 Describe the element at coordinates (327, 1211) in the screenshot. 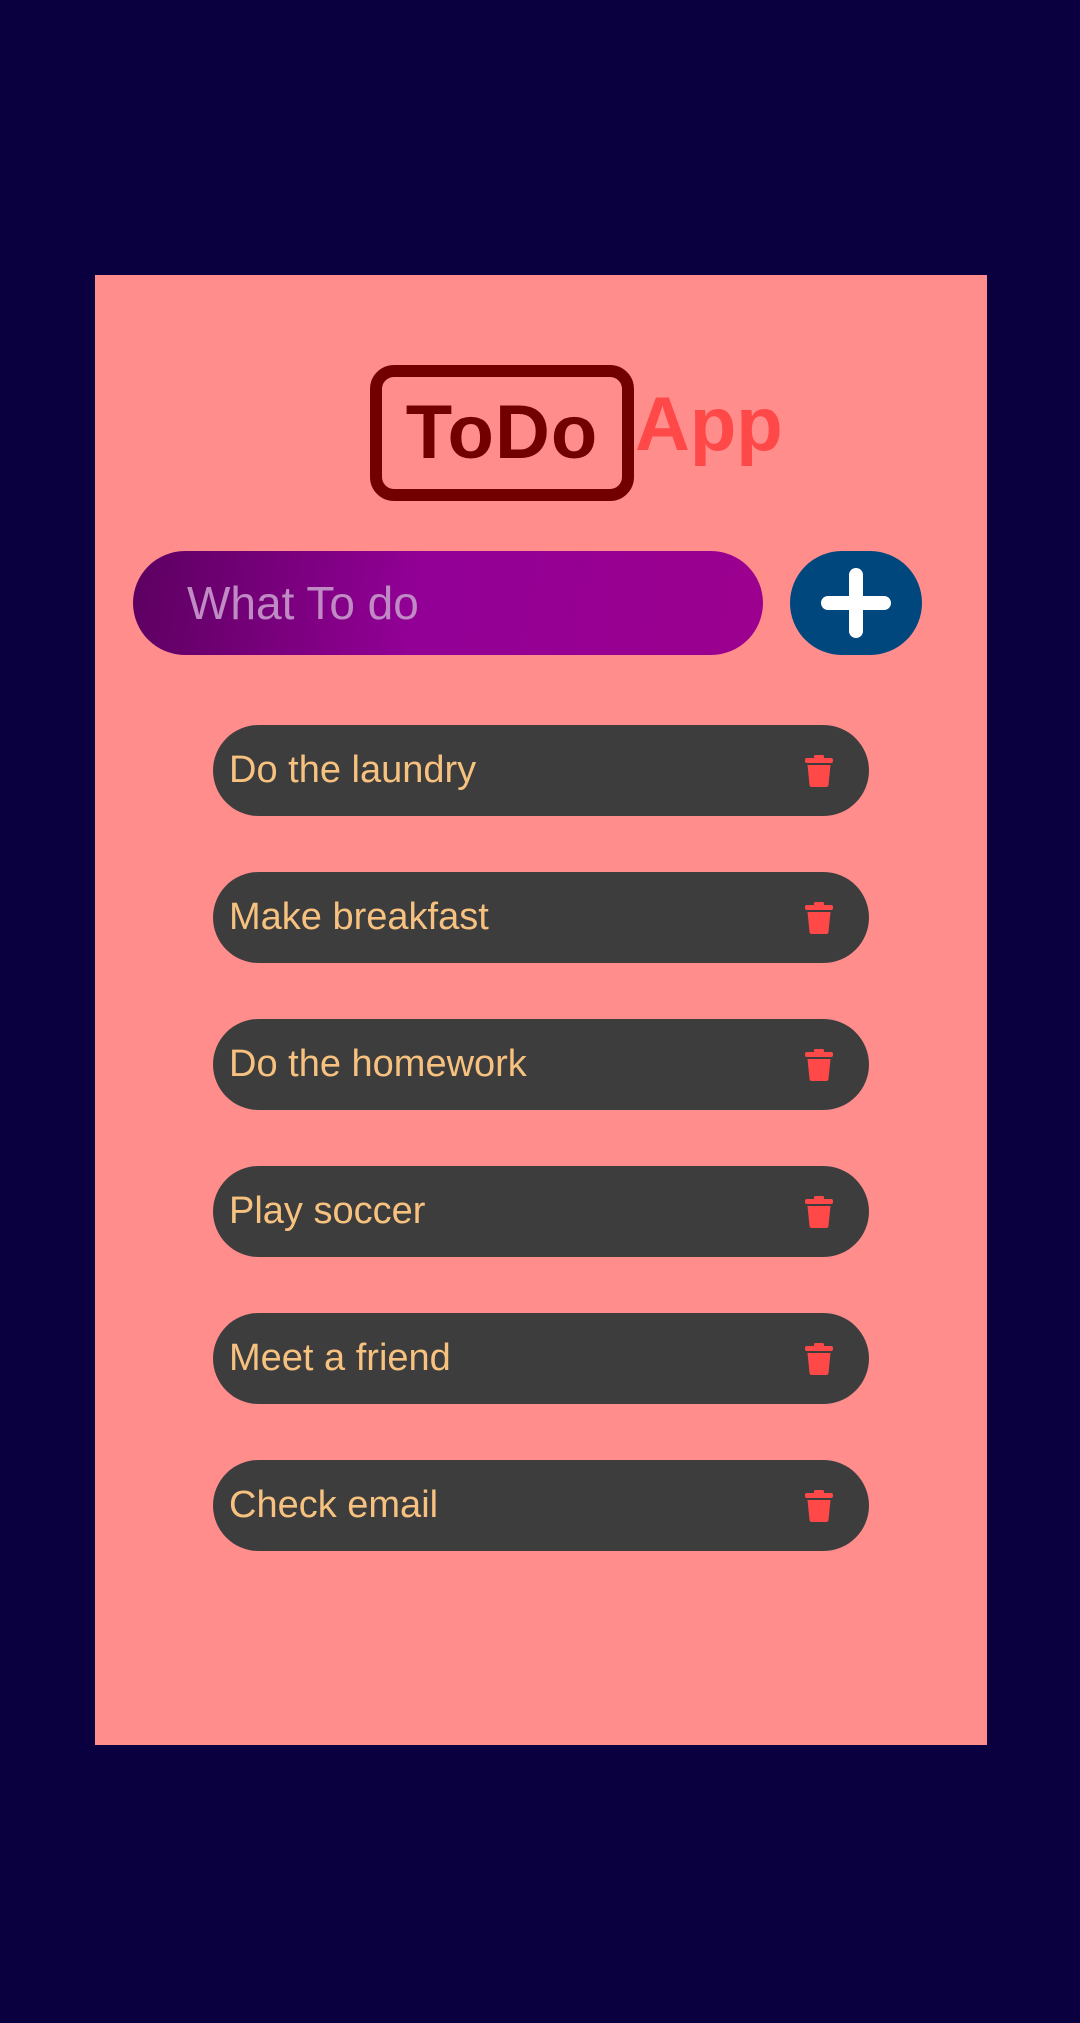

I see `todo-item-label: Play soccer` at that location.